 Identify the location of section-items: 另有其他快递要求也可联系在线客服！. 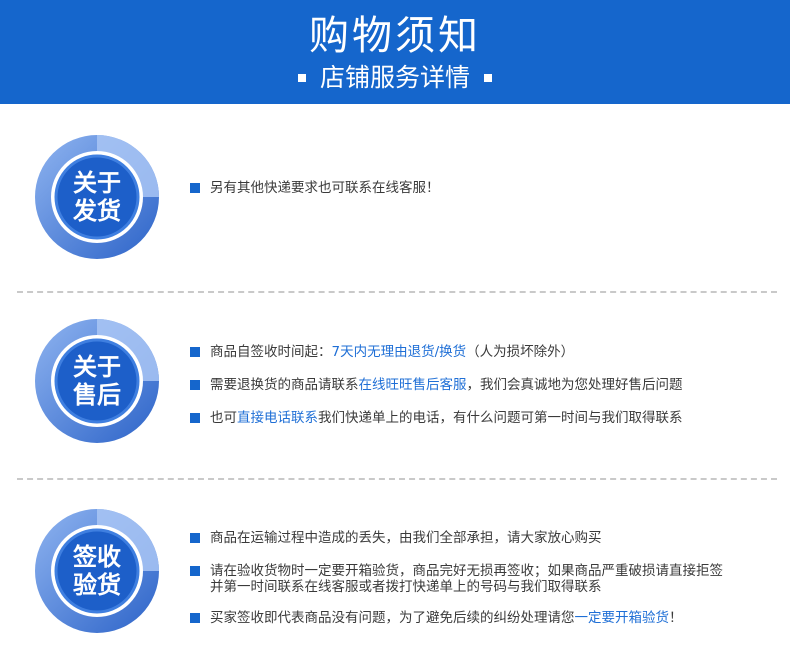
(315, 188).